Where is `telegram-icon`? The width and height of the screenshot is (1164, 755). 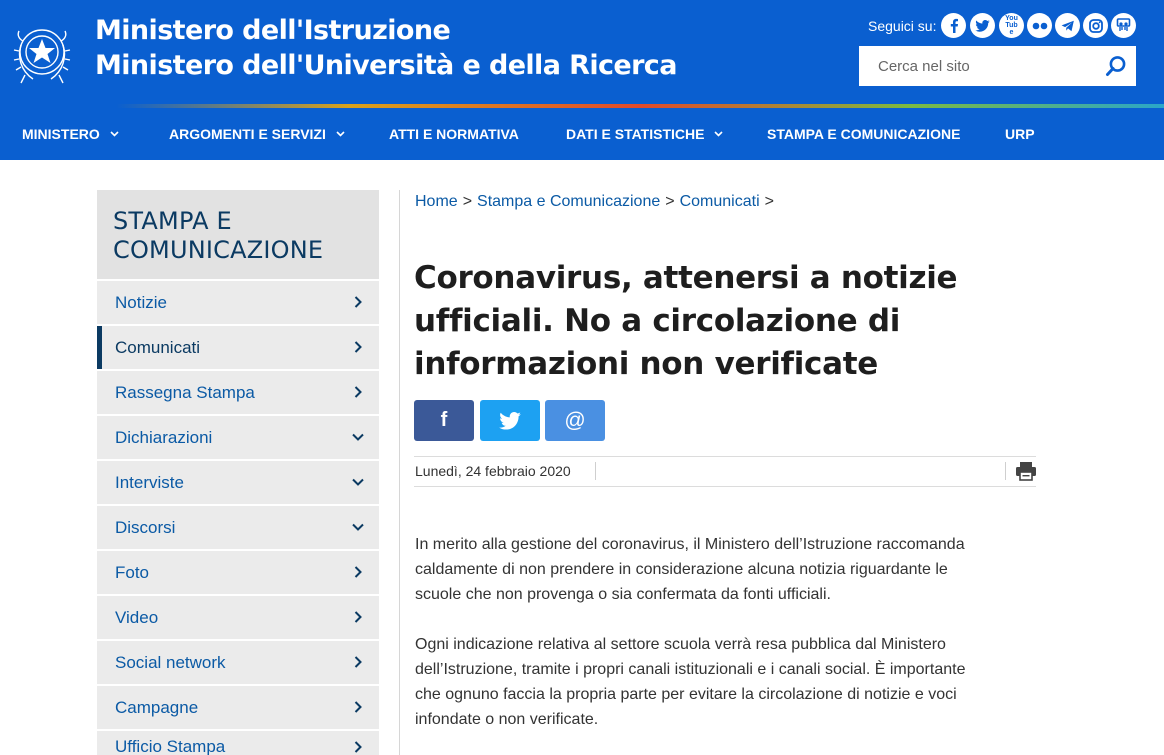 telegram-icon is located at coordinates (1067, 25).